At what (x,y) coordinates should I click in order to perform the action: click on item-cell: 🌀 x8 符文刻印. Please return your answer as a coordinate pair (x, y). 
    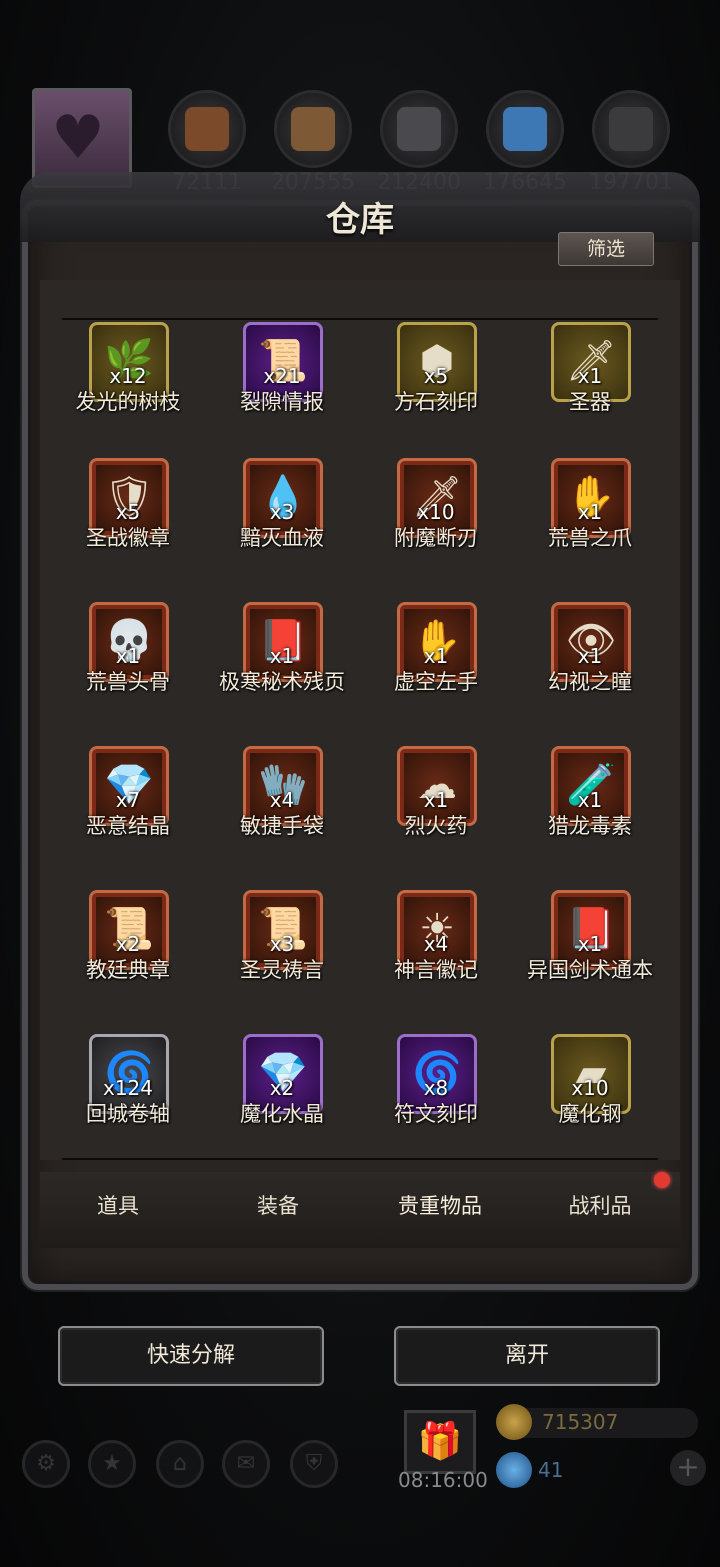
    Looking at the image, I should click on (436, 1089).